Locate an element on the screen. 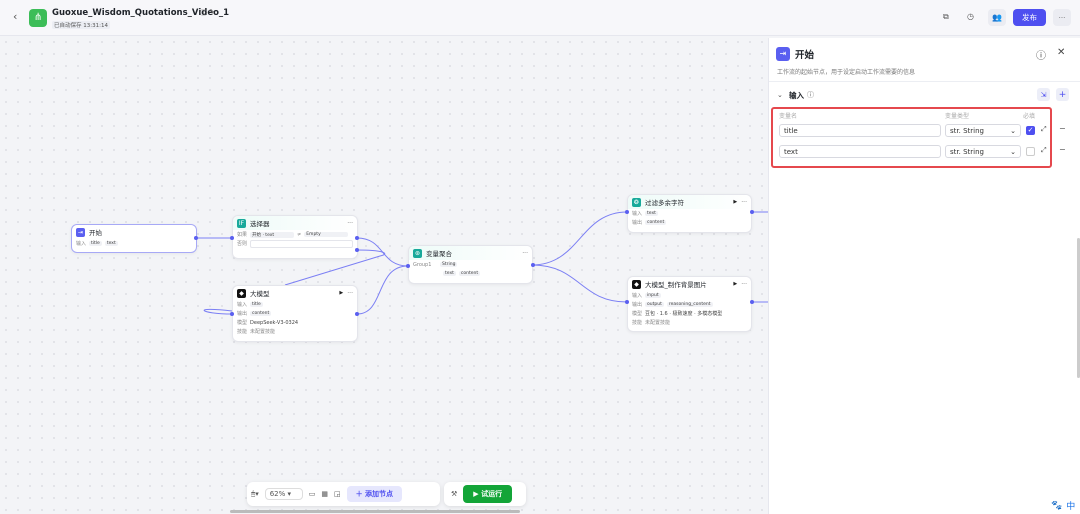 The image size is (1080, 514). node-start: ⇥ 开始 输入 title text is located at coordinates (134, 238).